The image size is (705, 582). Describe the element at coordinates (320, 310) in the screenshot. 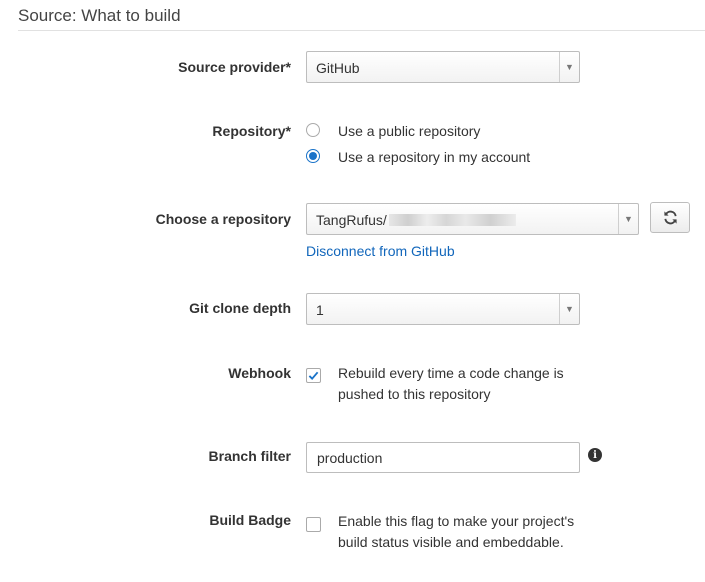

I see `git-clone-depth-value: 1` at that location.